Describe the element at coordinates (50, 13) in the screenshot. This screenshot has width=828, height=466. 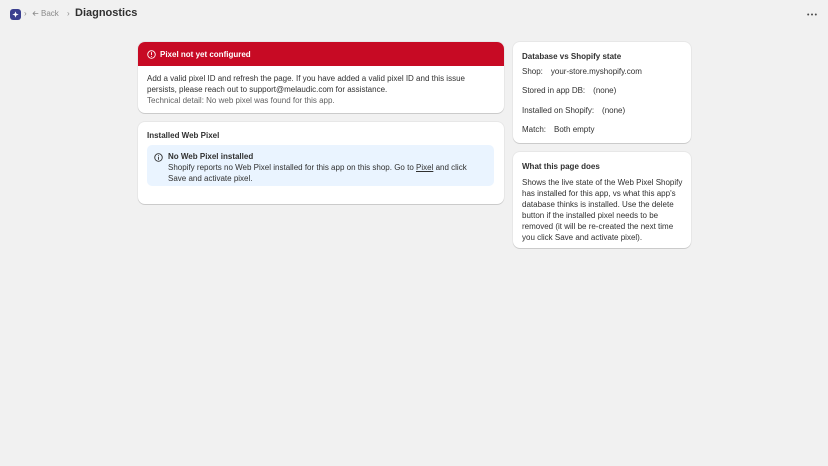
I see `back-label: Back` at that location.